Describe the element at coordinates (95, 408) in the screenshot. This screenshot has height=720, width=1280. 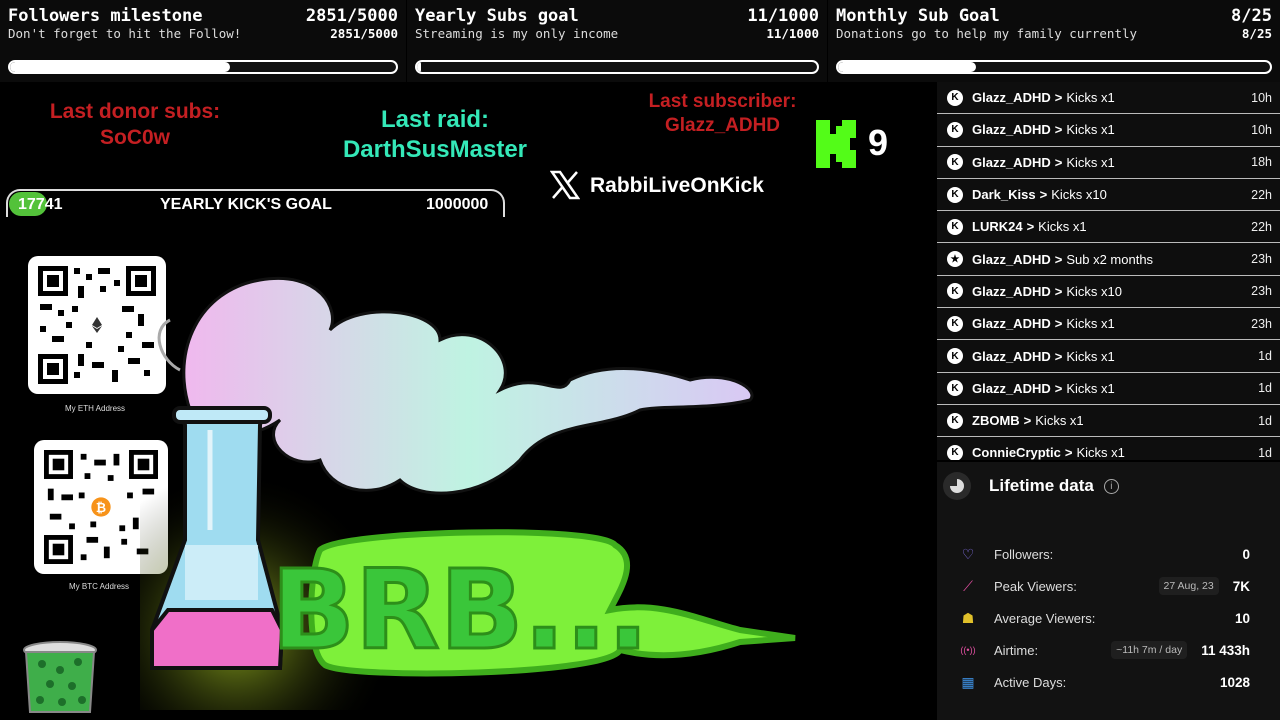
I see `eth-qr-caption: My ETH Address` at that location.